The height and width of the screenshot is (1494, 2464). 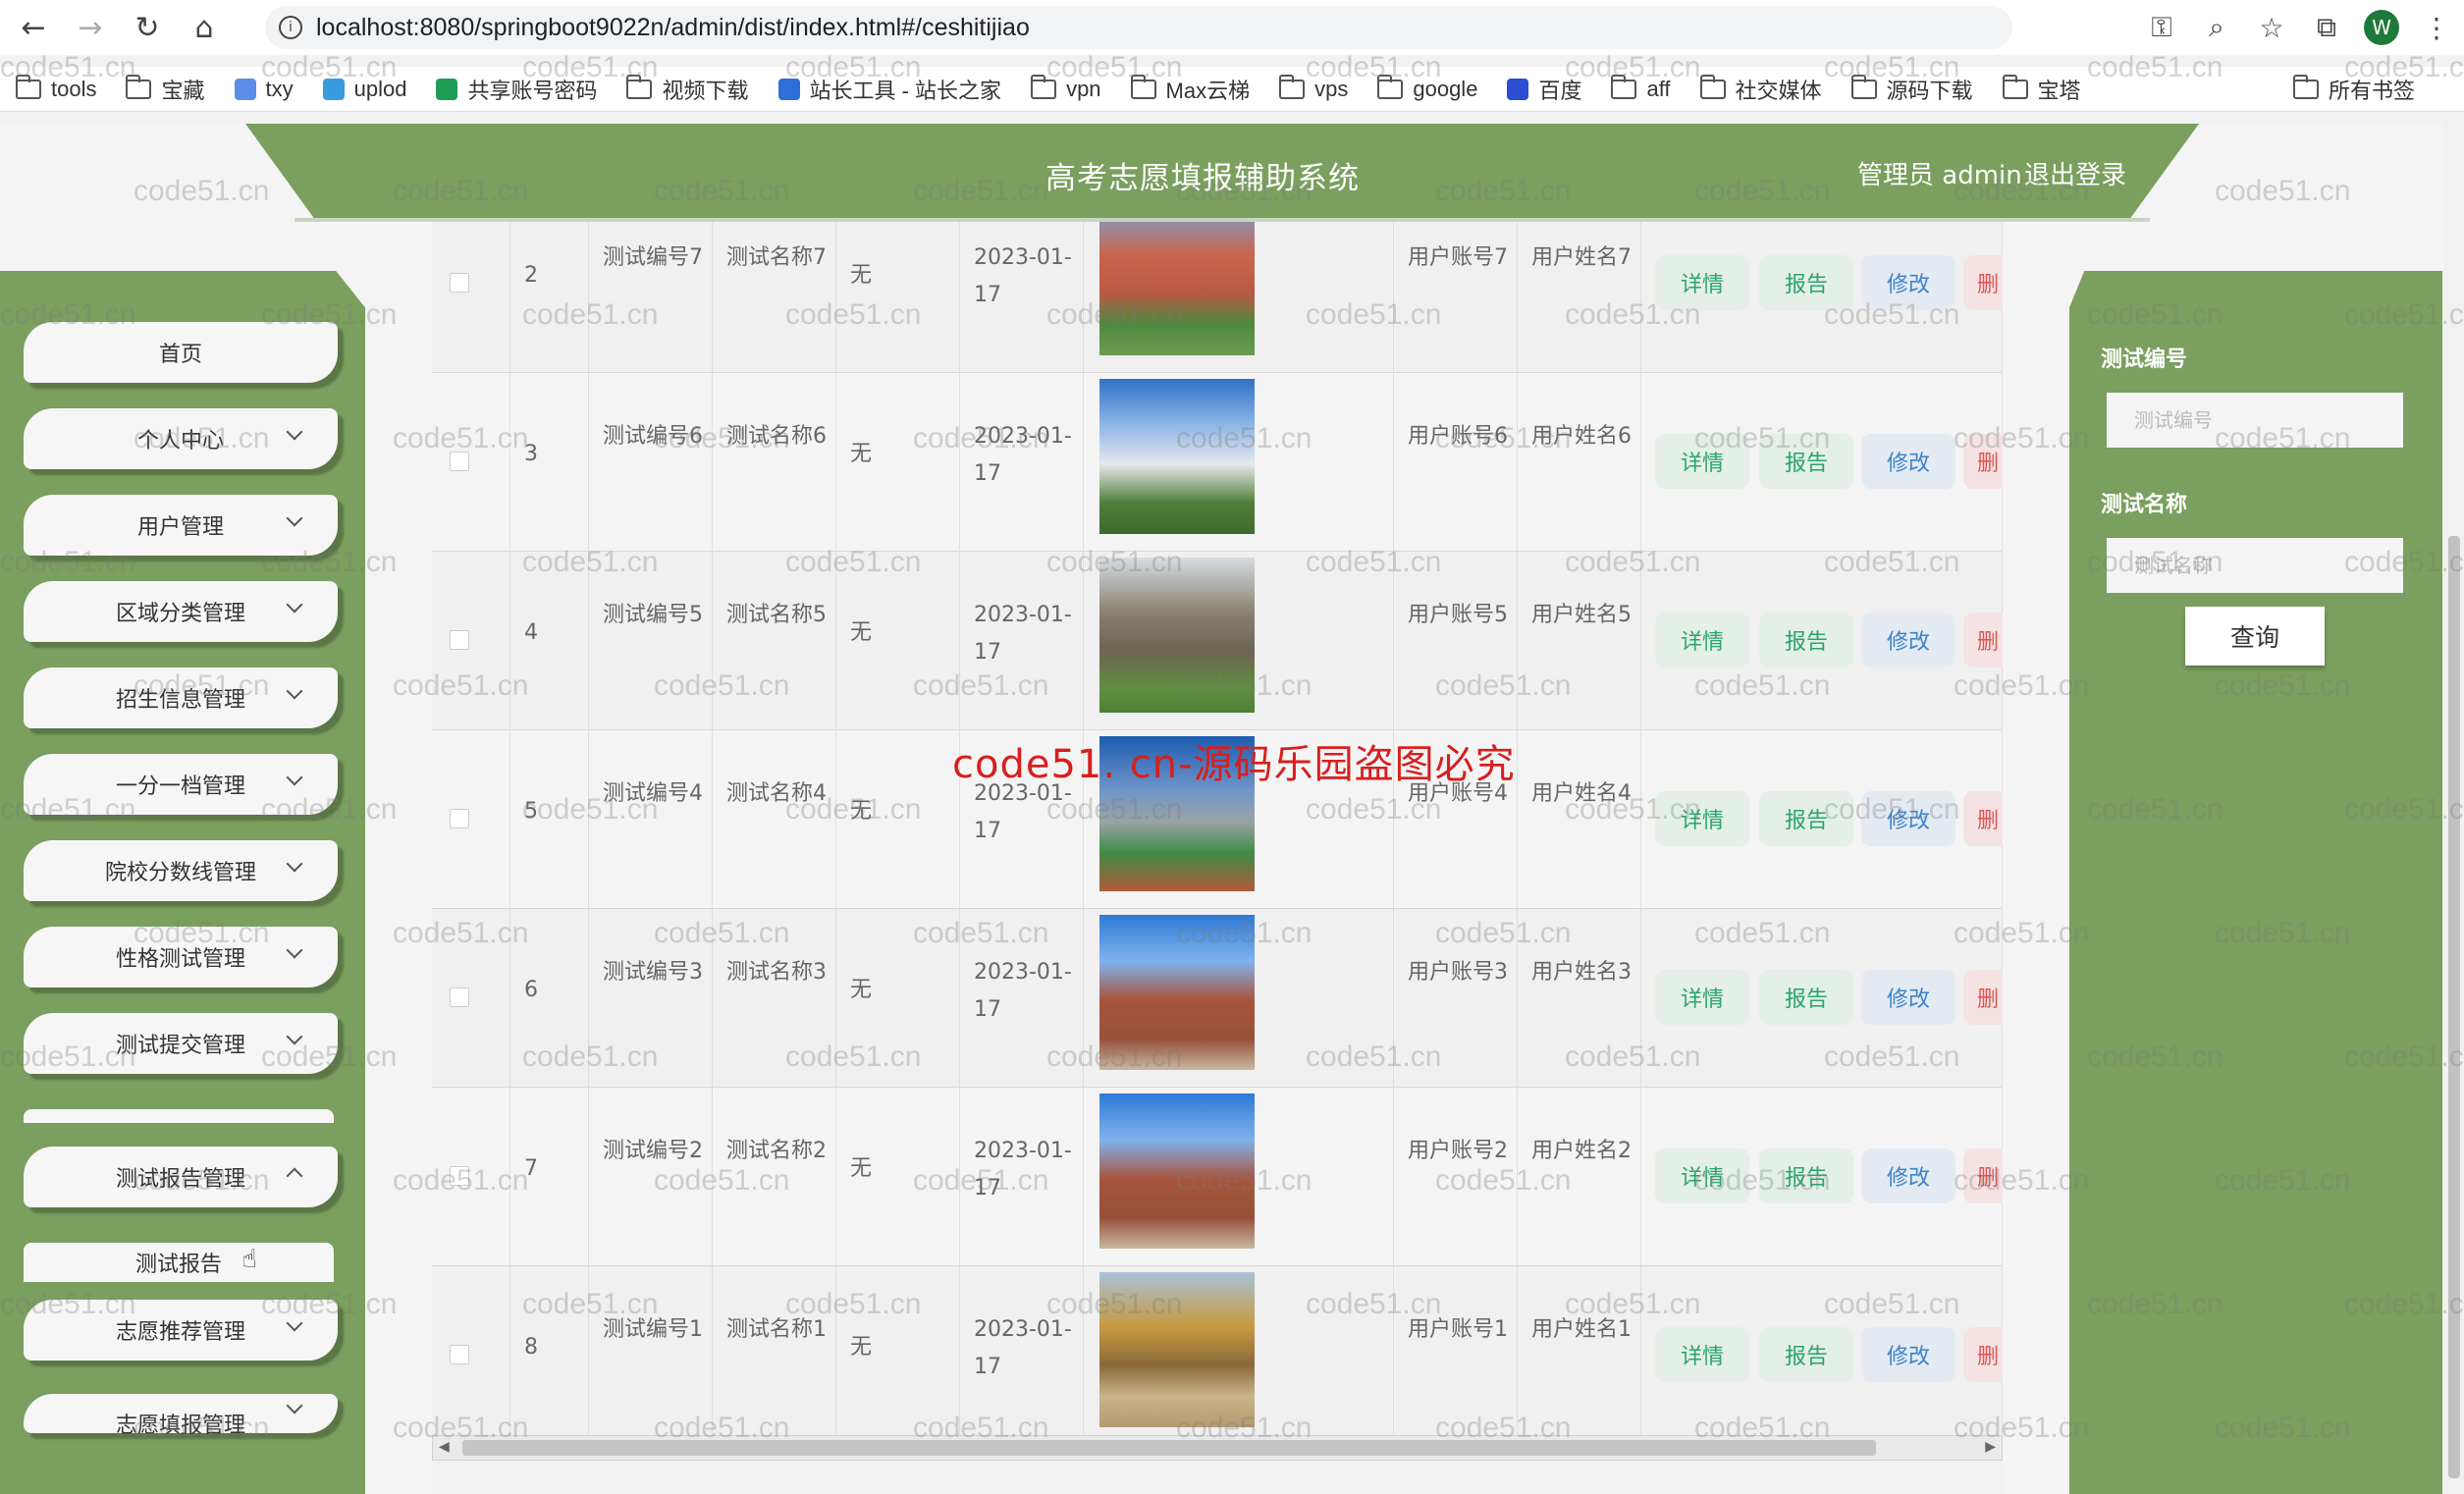 What do you see at coordinates (1313, 88) in the screenshot?
I see `bookmark-item: vps` at bounding box center [1313, 88].